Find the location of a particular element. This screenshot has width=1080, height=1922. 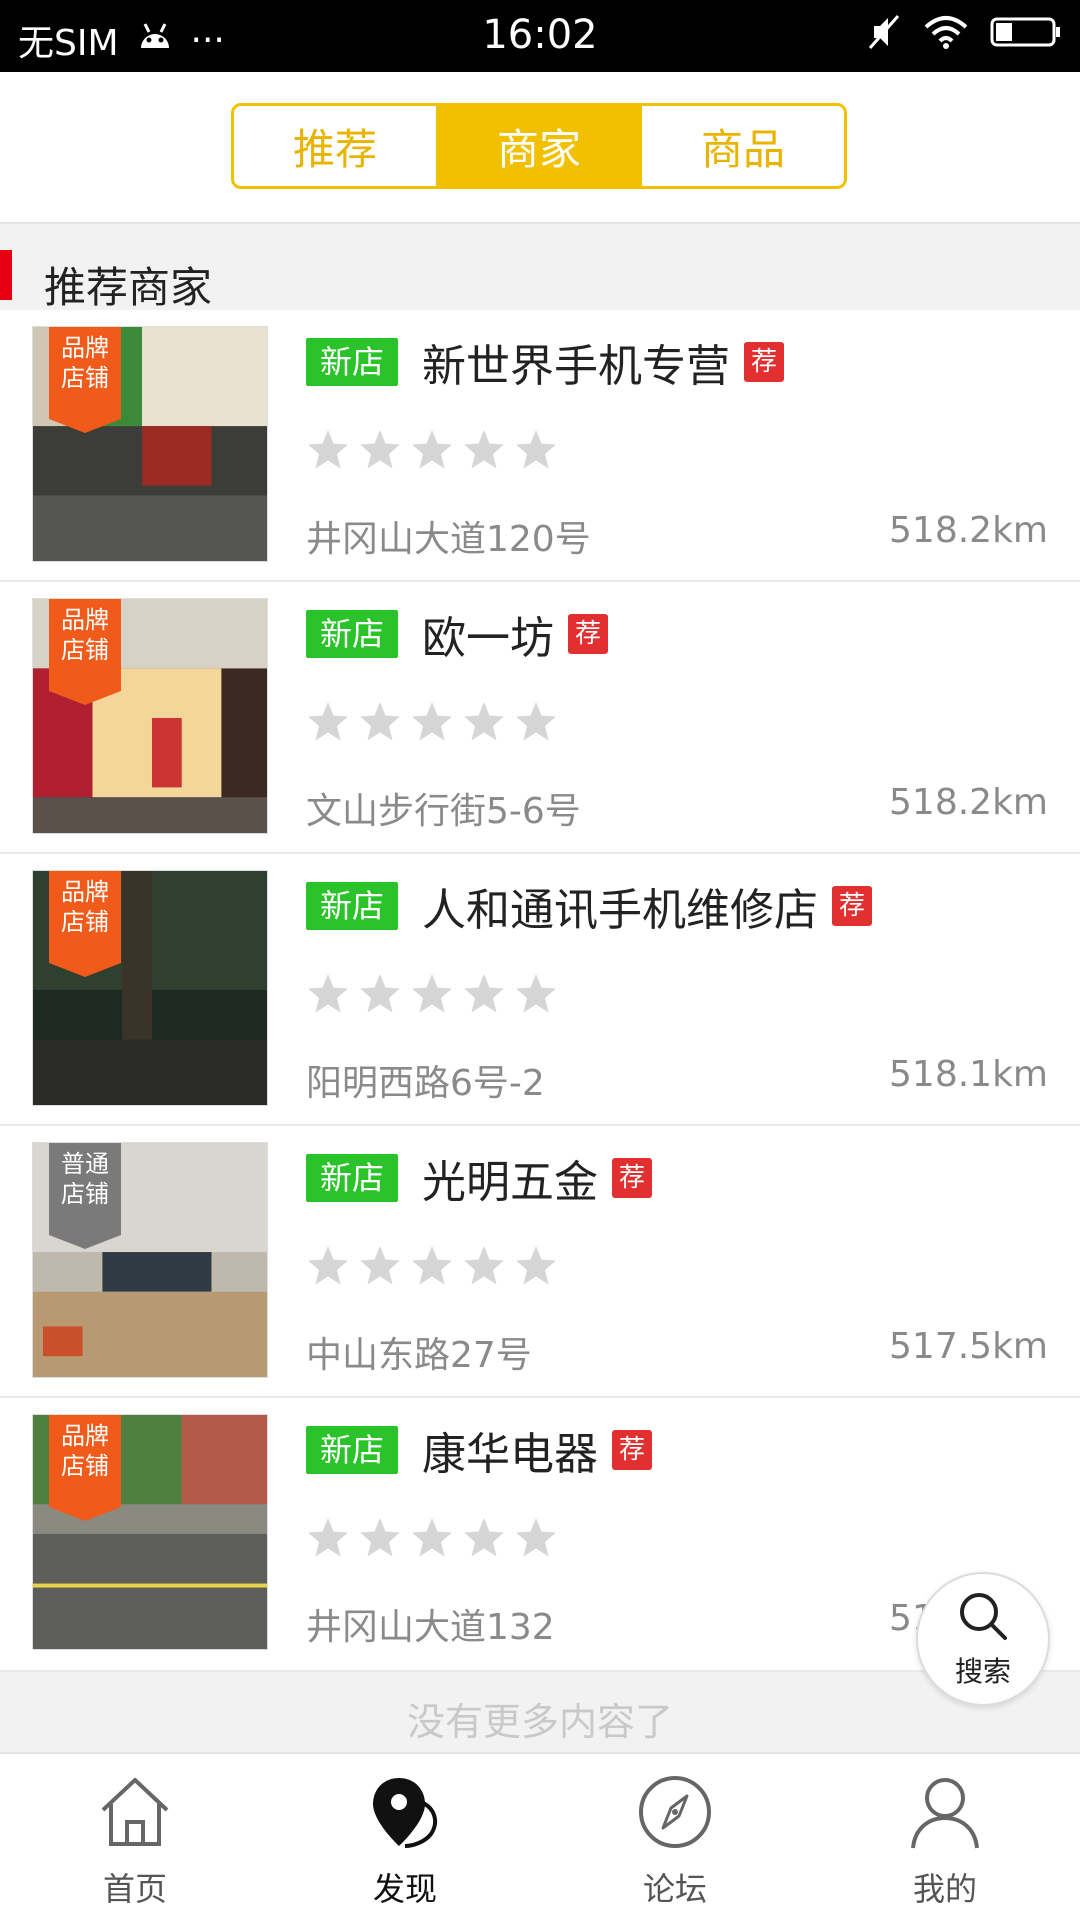

search-button: 搜索 is located at coordinates (983, 1639).